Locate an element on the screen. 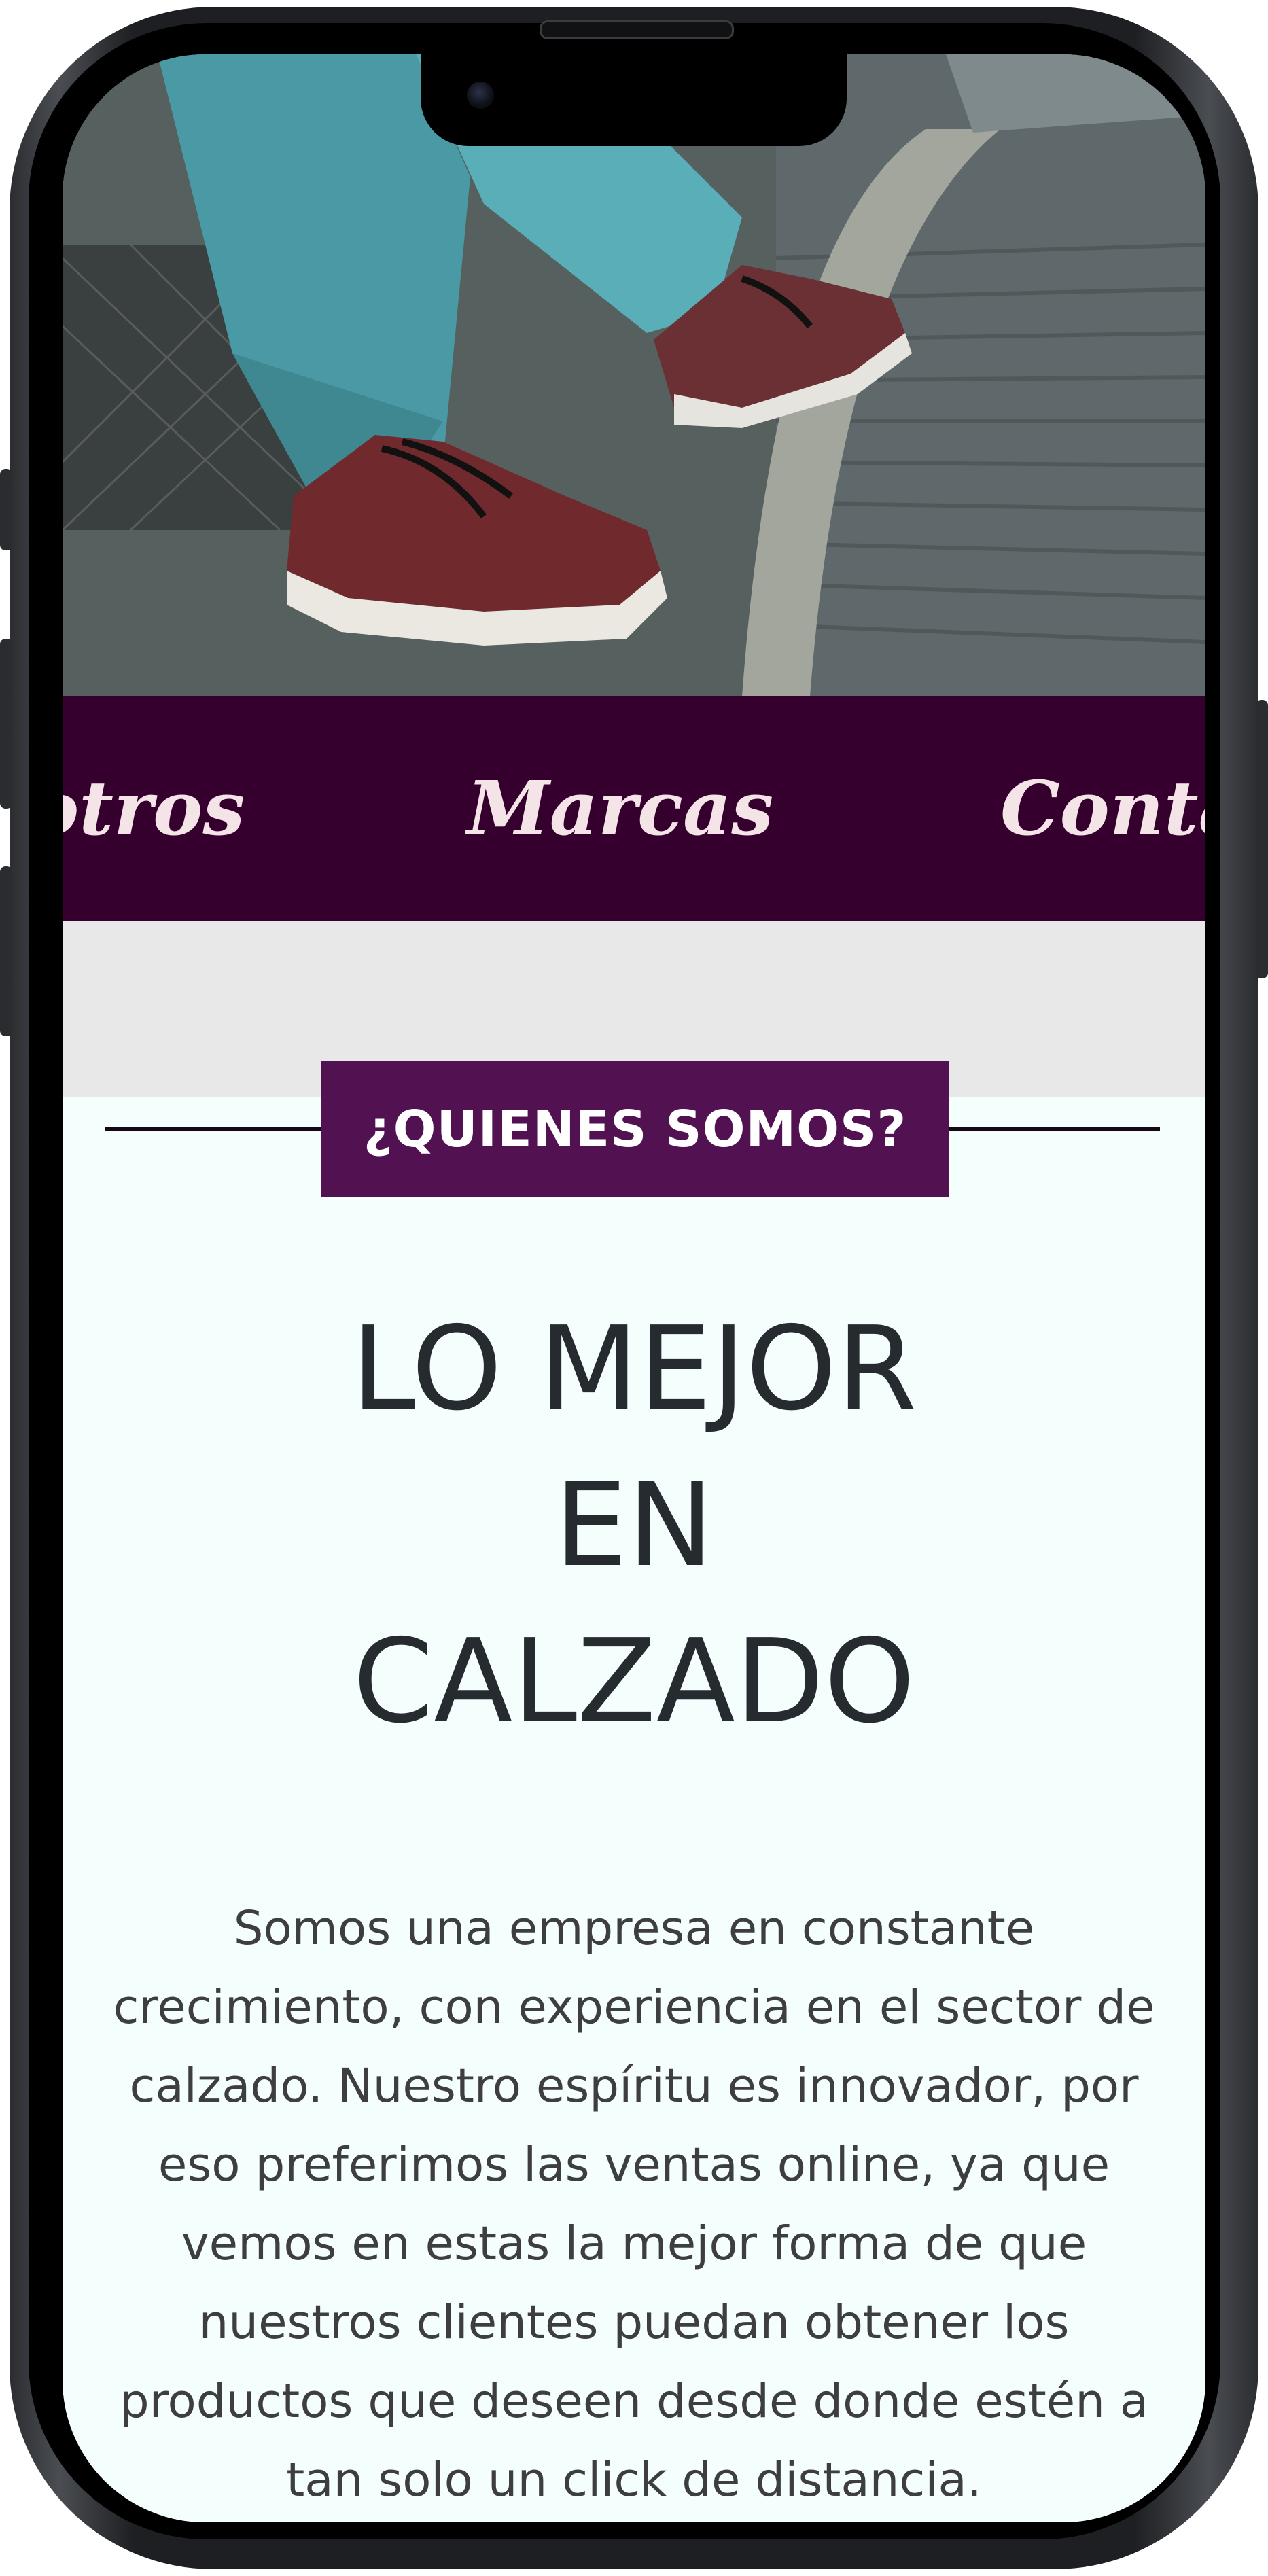 Image resolution: width=1268 pixels, height=2576 pixels. action-button is located at coordinates (6, 509).